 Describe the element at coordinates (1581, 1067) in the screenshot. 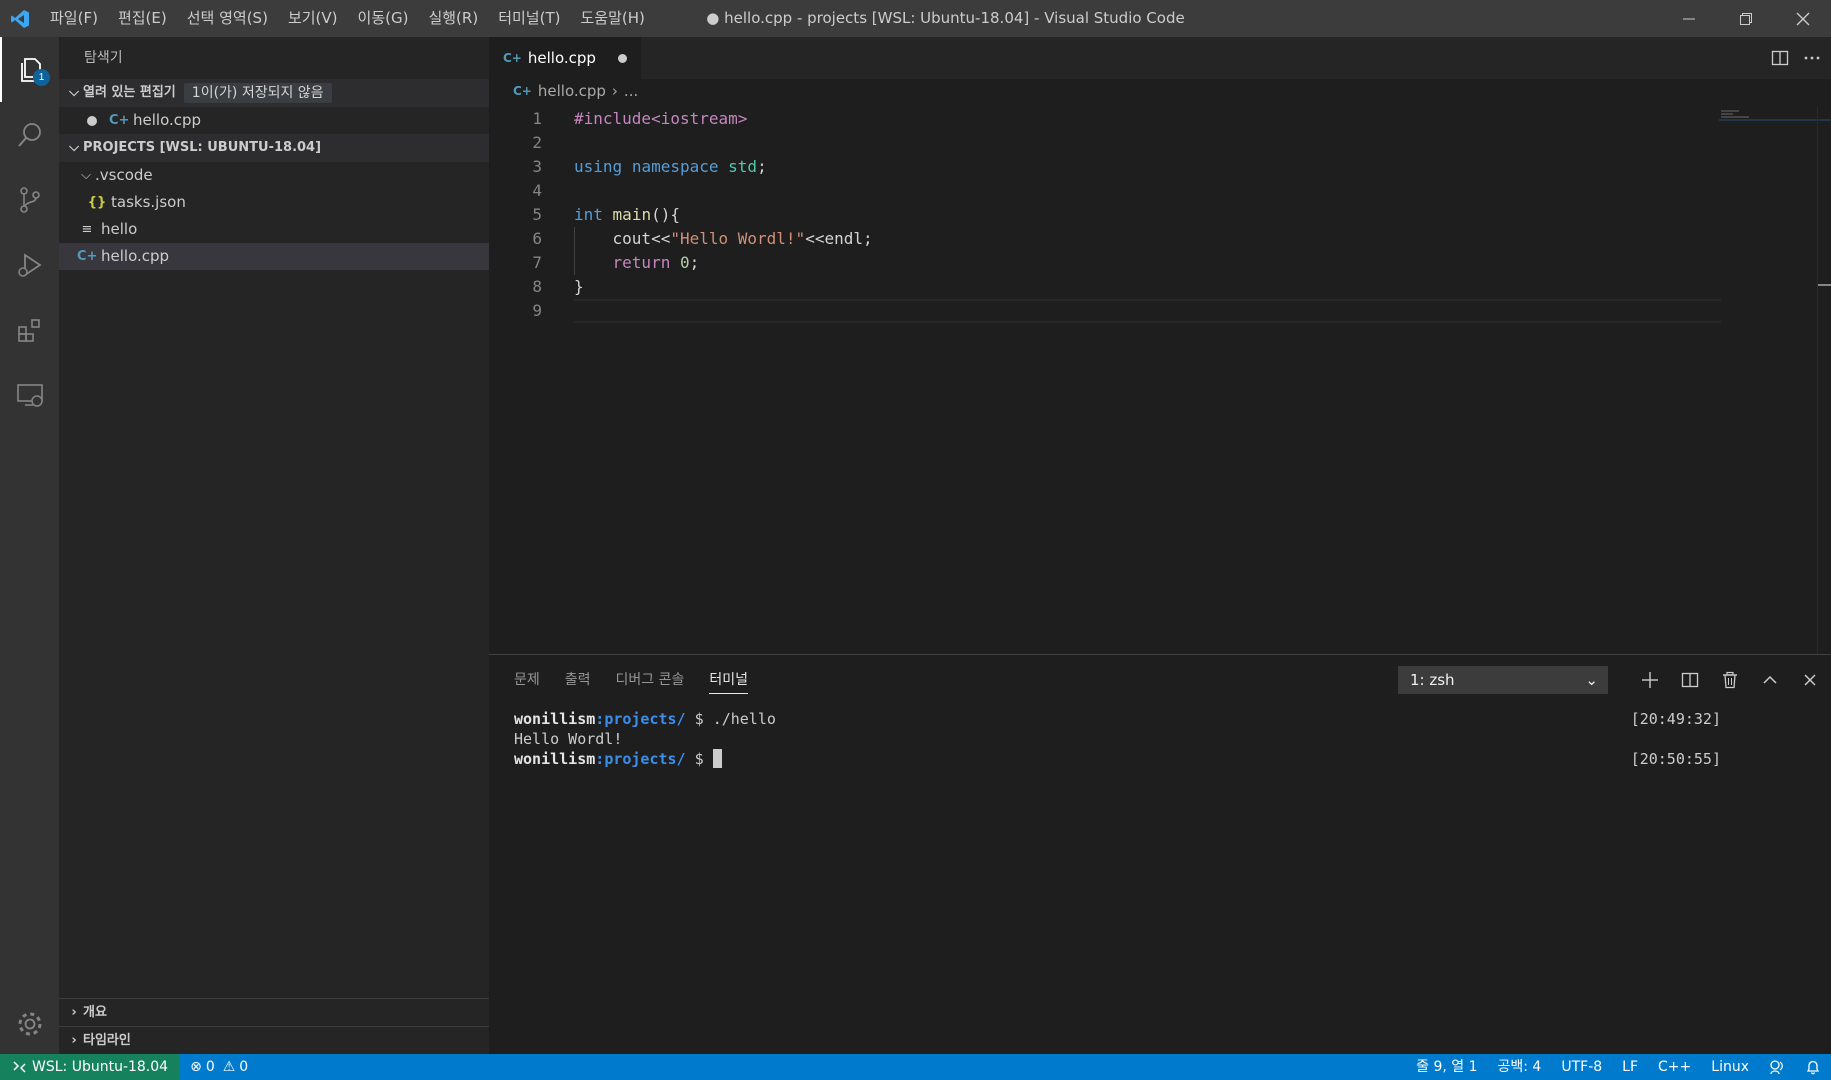

I see `encoding: UTF-8` at that location.